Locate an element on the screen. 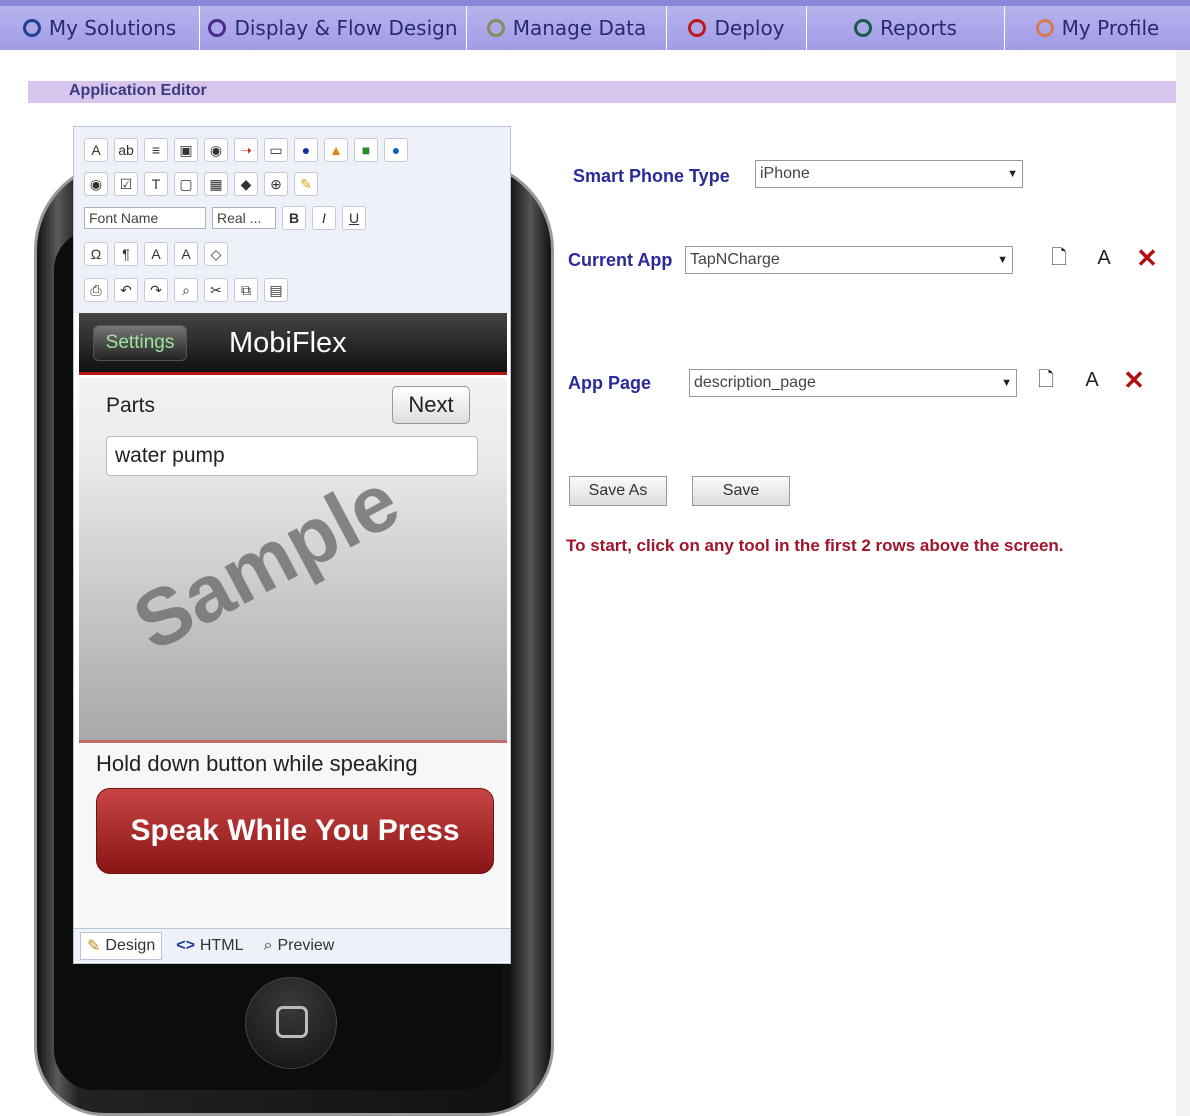 Image resolution: width=1190 pixels, height=1116 pixels. highlight-icon: ◇ is located at coordinates (216, 254).